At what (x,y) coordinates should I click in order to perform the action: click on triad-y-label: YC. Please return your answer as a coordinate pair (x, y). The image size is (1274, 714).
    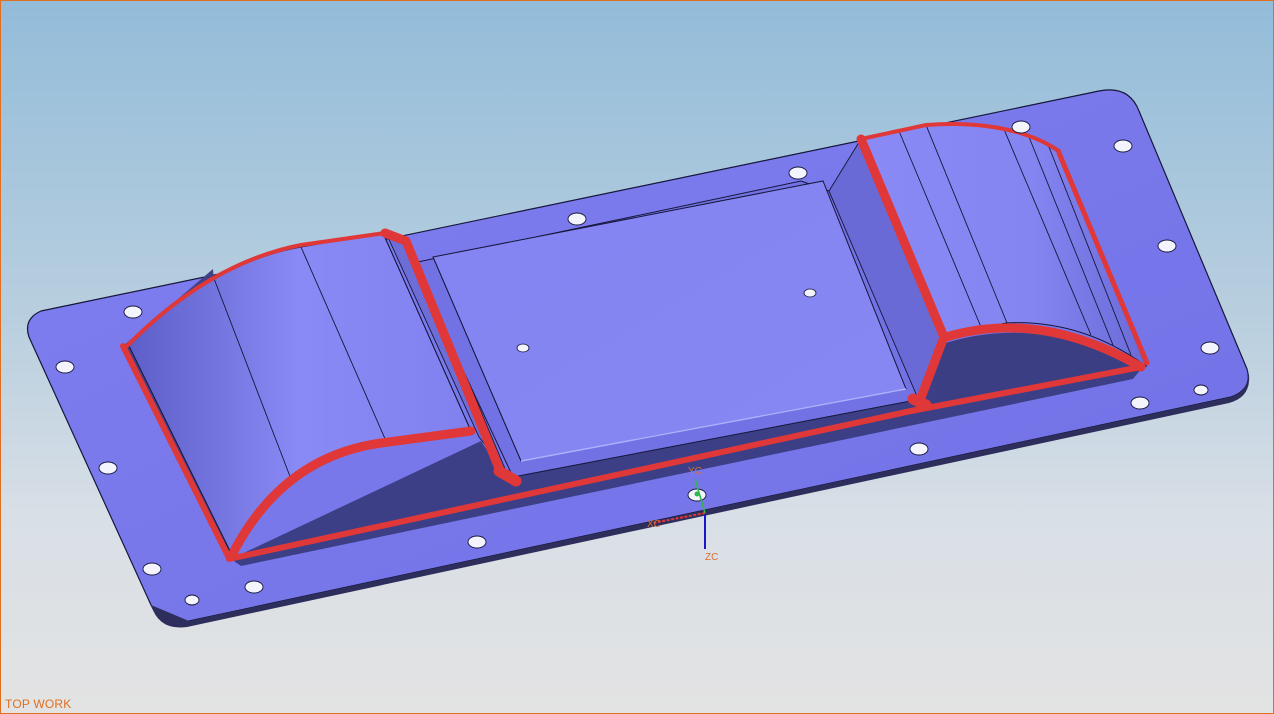
    Looking at the image, I should click on (695, 471).